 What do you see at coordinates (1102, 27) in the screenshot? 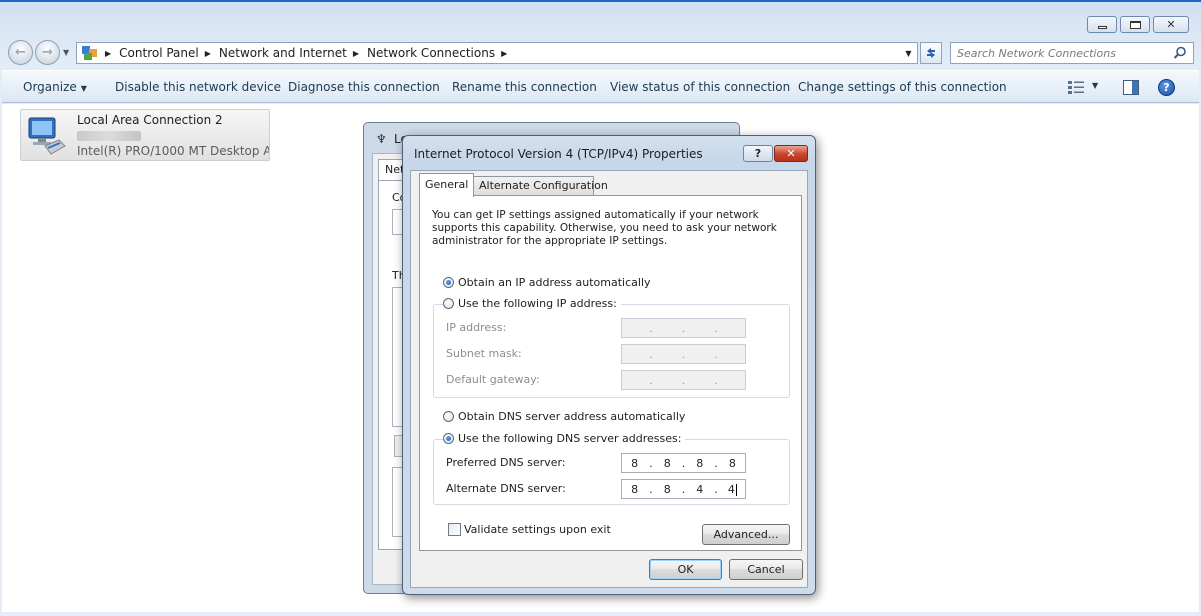
I see `minimize-icon` at bounding box center [1102, 27].